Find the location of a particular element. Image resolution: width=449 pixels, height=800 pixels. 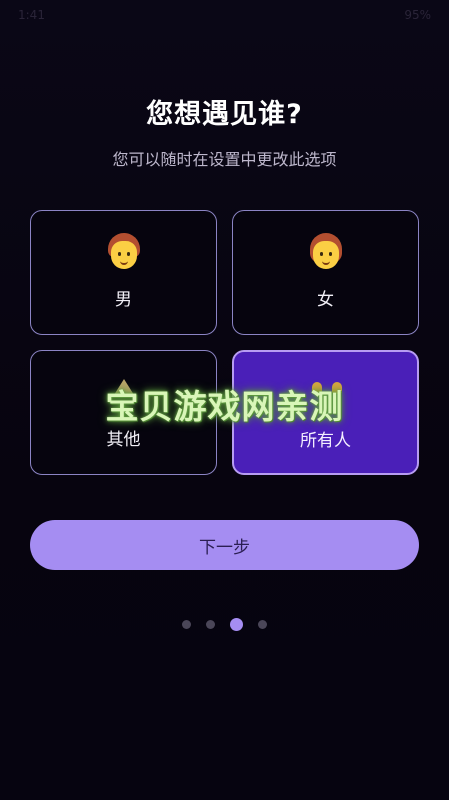

pagination-dot-active is located at coordinates (237, 624).